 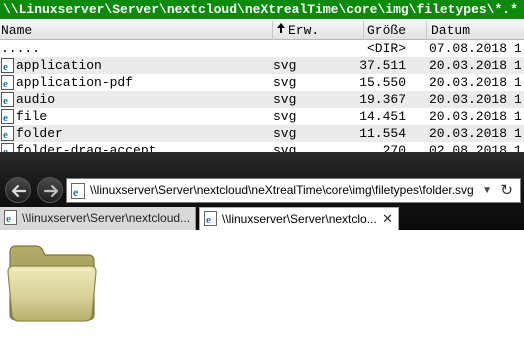 I want to click on file-name: folder-drag-accept, so click(x=86, y=147).